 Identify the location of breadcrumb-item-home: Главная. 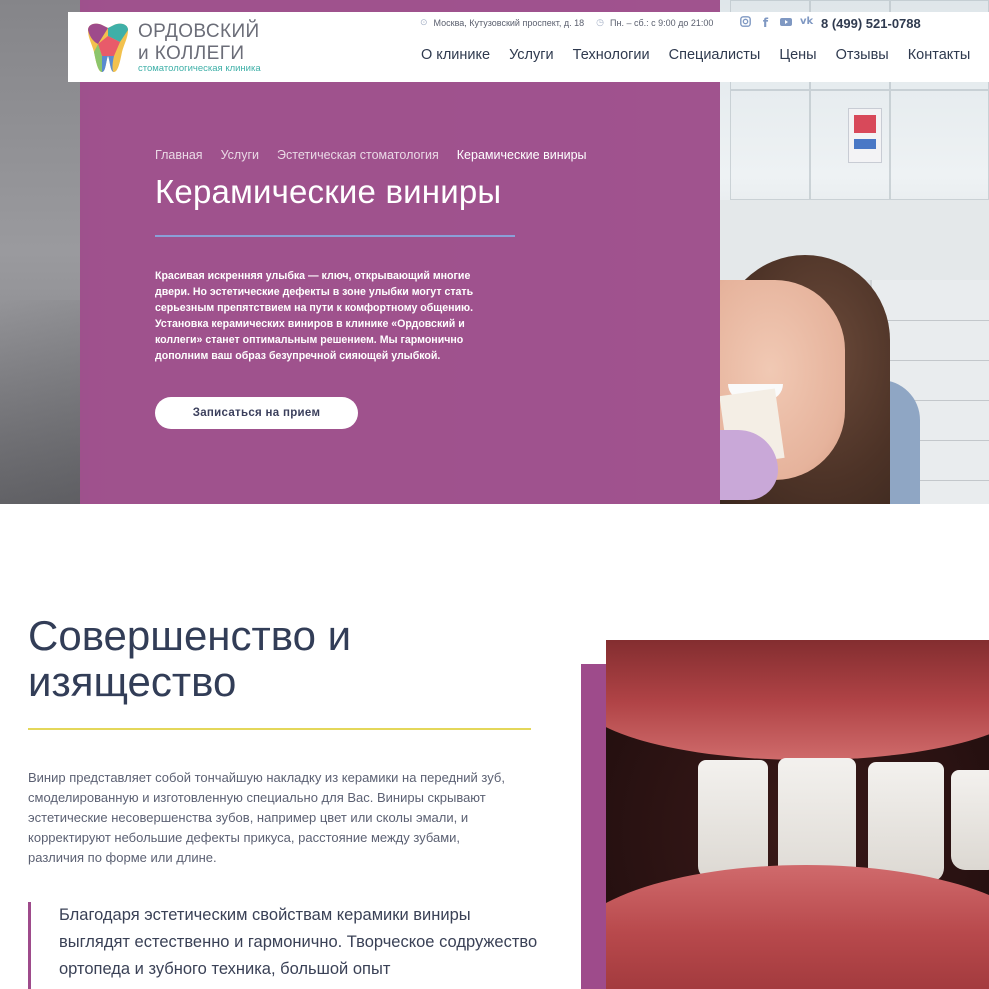
(179, 155).